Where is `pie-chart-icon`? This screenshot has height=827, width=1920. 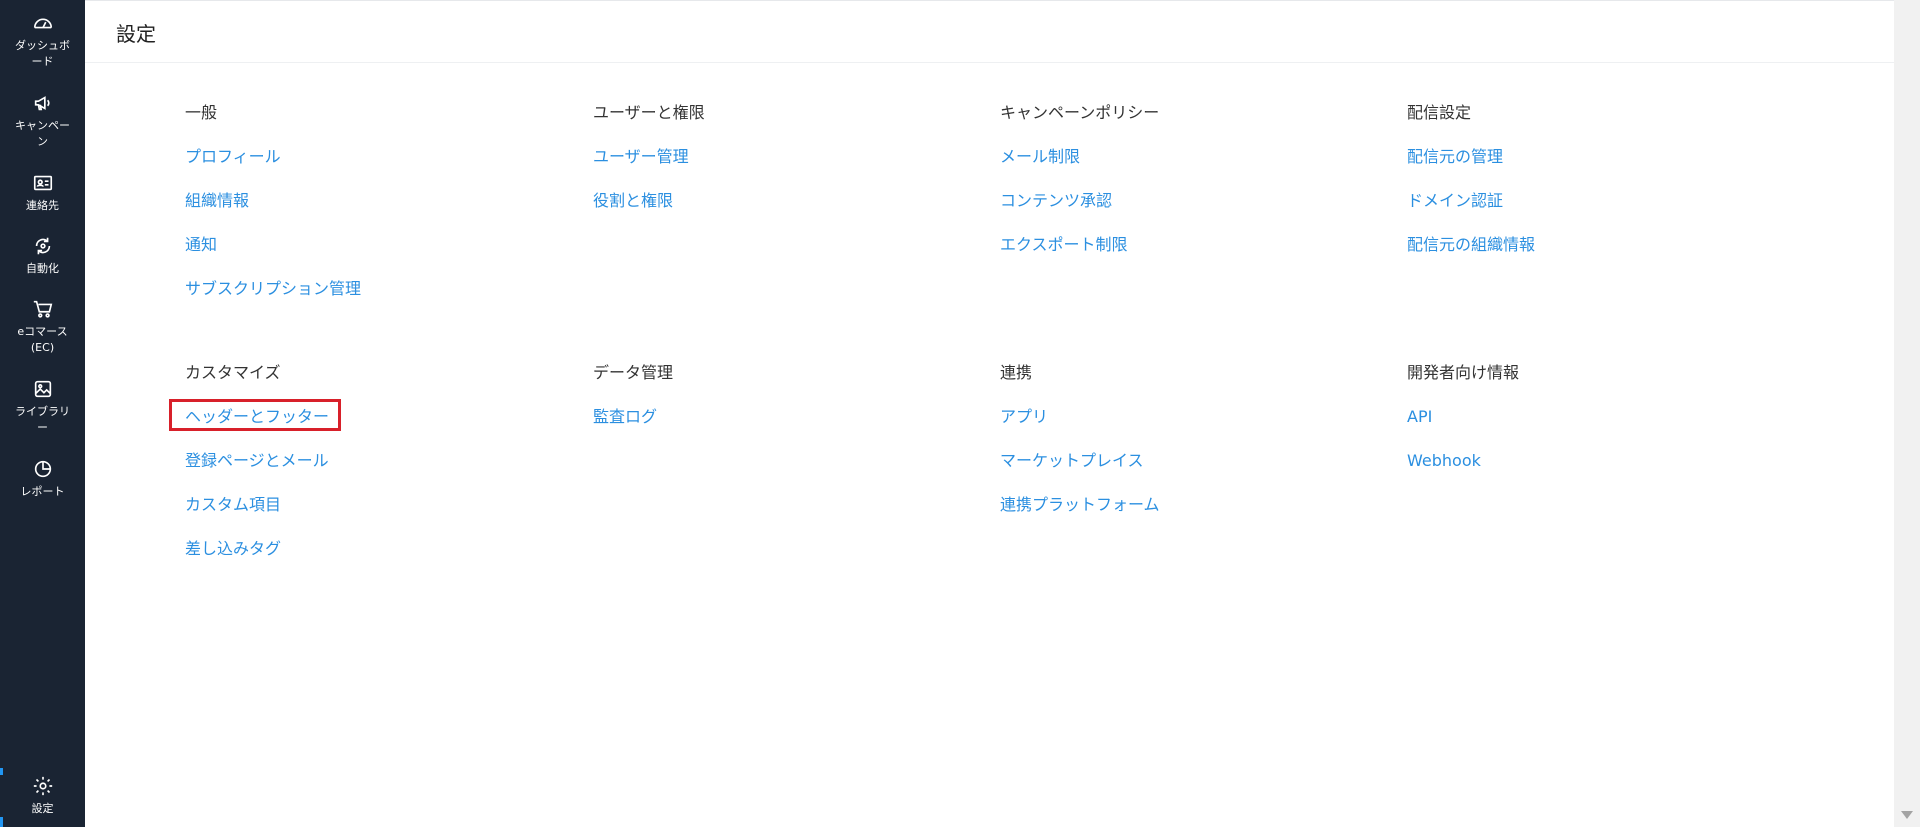 pie-chart-icon is located at coordinates (43, 469).